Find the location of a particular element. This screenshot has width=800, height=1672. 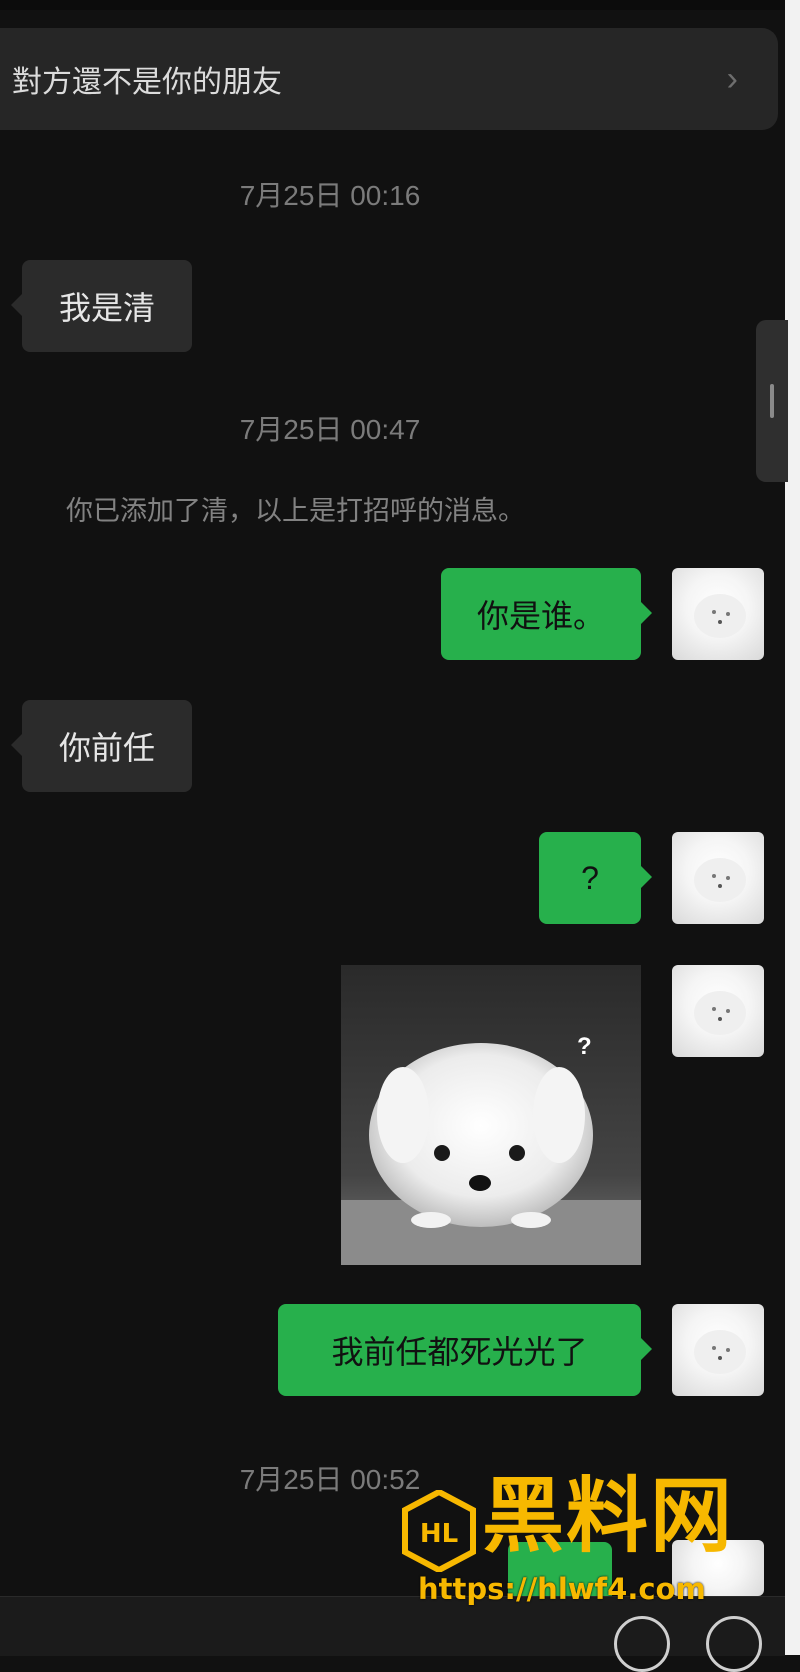

message-bubble-incoming: 我是清 is located at coordinates (101, 306).